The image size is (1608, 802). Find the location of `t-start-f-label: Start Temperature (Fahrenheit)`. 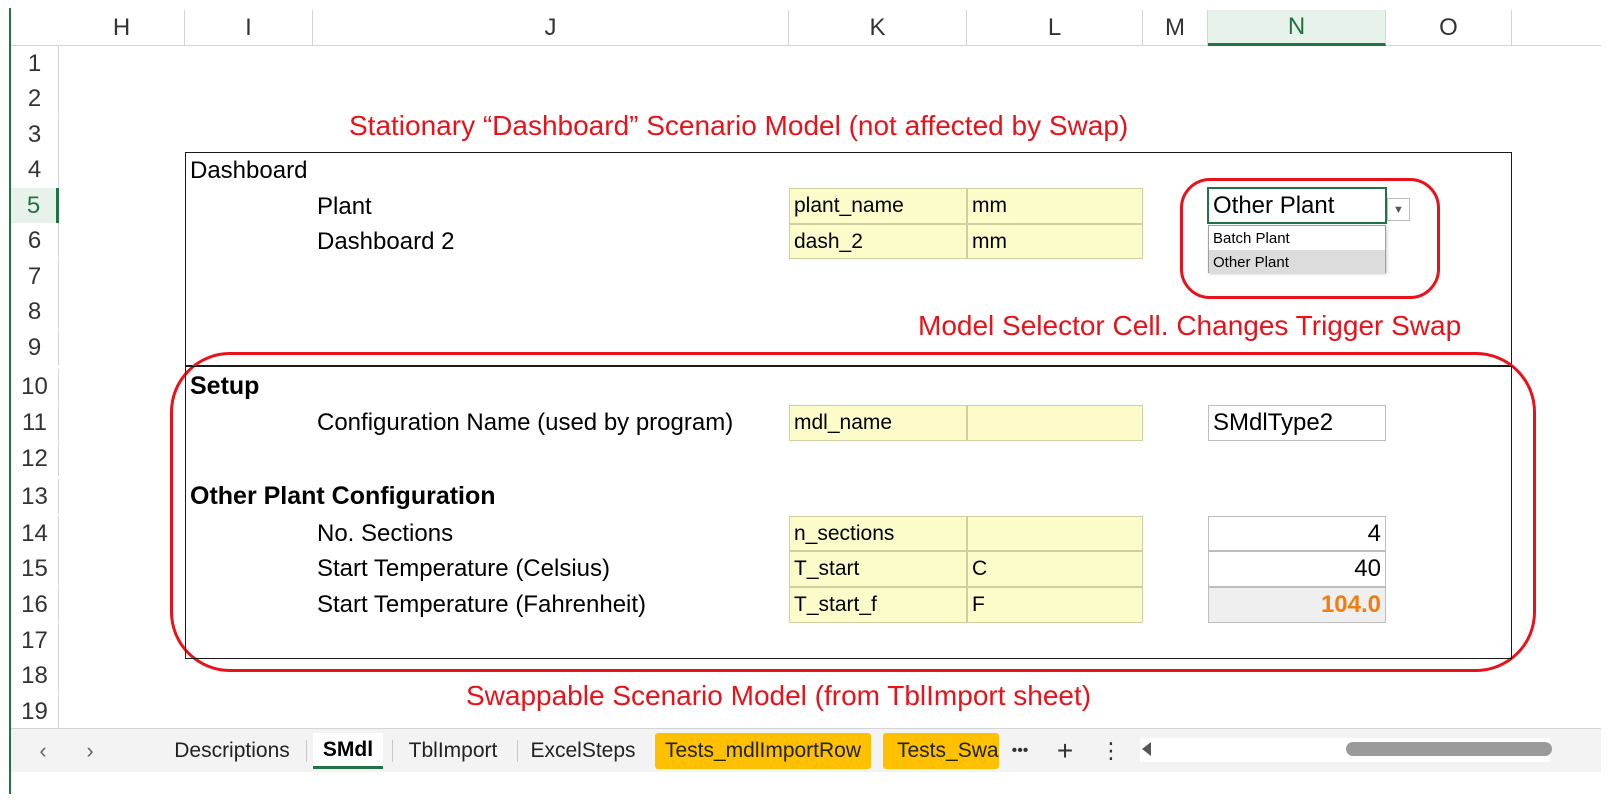

t-start-f-label: Start Temperature (Fahrenheit) is located at coordinates (482, 604).